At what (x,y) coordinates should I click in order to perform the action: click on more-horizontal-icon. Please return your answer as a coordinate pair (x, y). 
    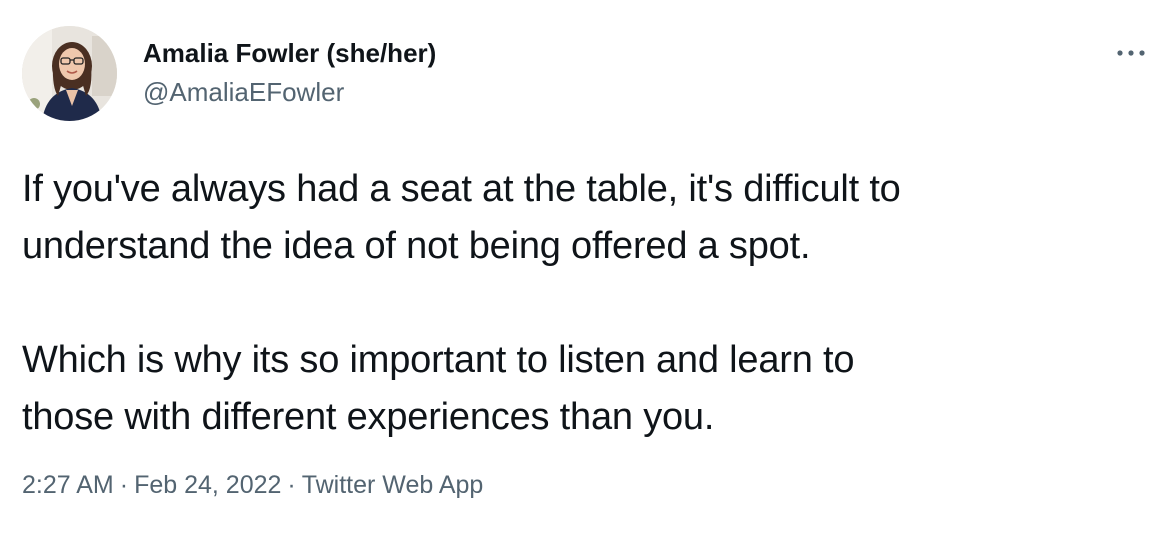
    Looking at the image, I should click on (1131, 53).